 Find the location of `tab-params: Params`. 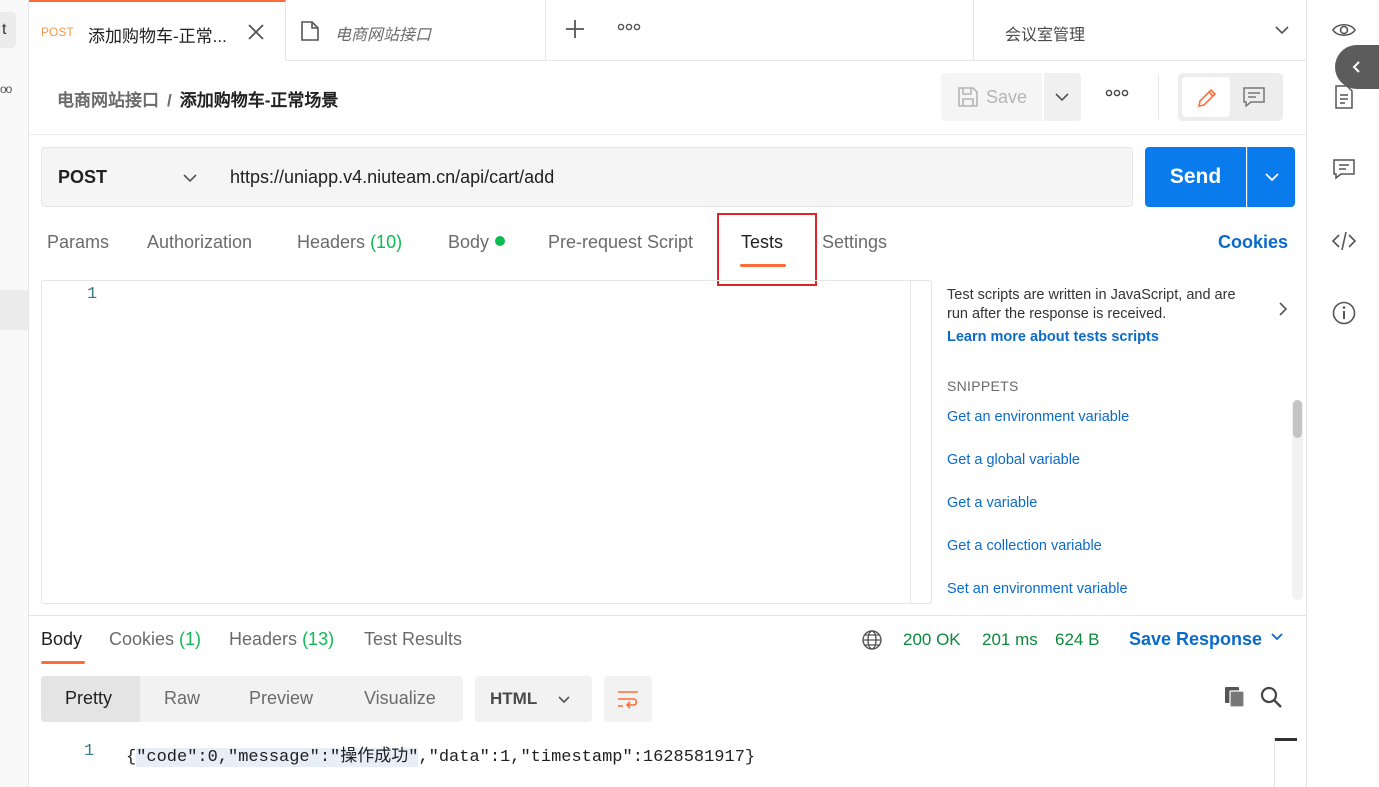

tab-params: Params is located at coordinates (78, 242).